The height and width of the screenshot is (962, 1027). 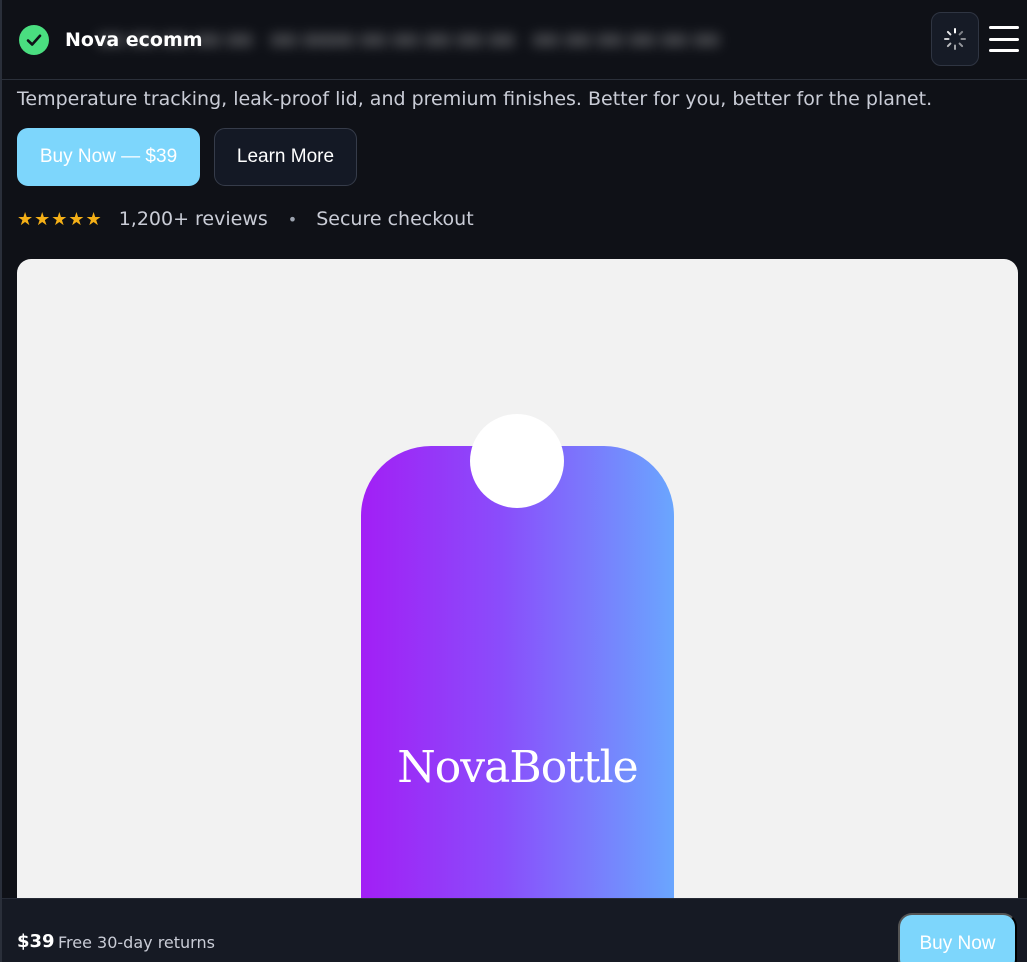 I want to click on hamburger-menu-icon, so click(x=1004, y=39).